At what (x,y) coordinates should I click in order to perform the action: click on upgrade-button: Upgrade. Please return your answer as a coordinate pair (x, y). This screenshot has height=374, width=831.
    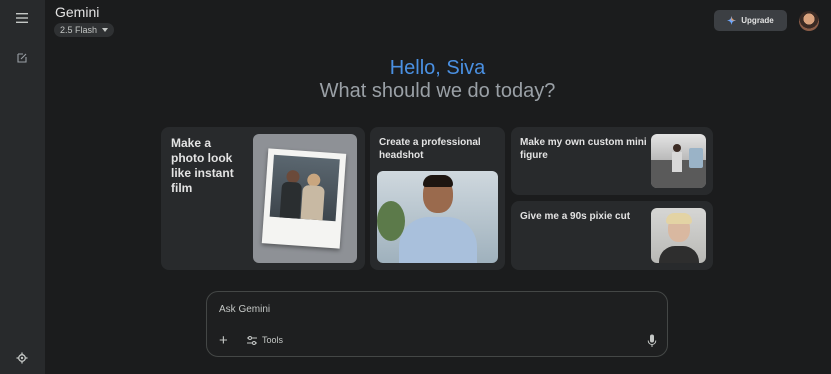
    Looking at the image, I should click on (750, 20).